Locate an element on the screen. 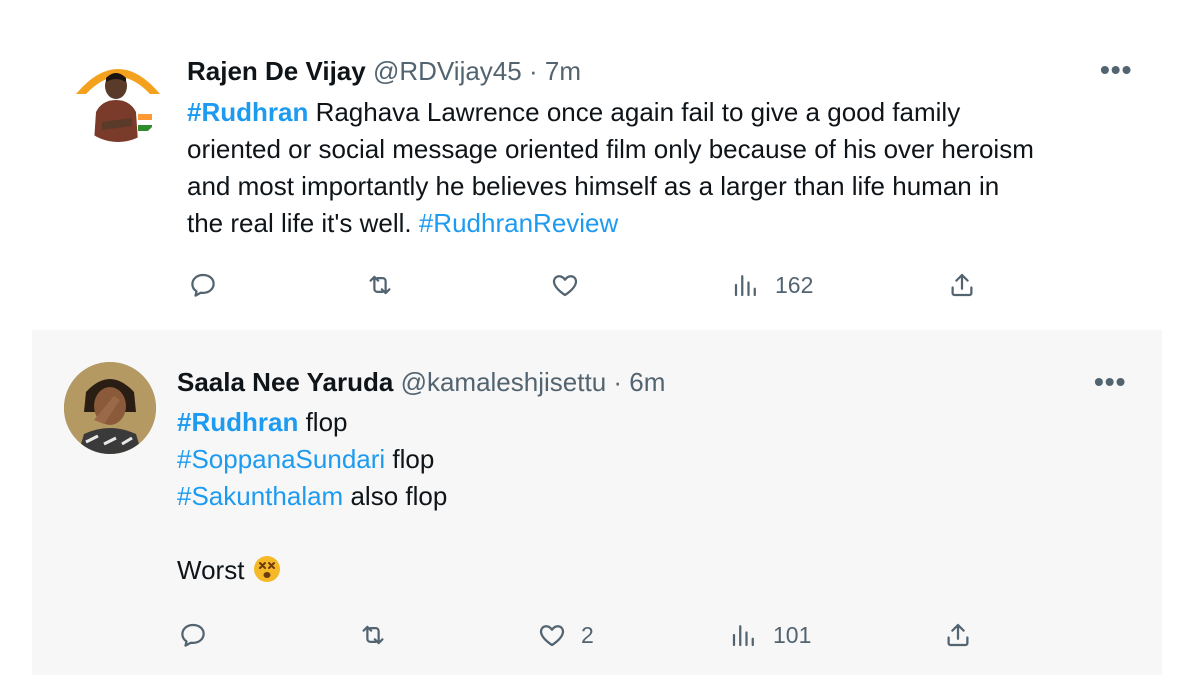 The width and height of the screenshot is (1200, 675). line-text: Worst is located at coordinates (211, 570).